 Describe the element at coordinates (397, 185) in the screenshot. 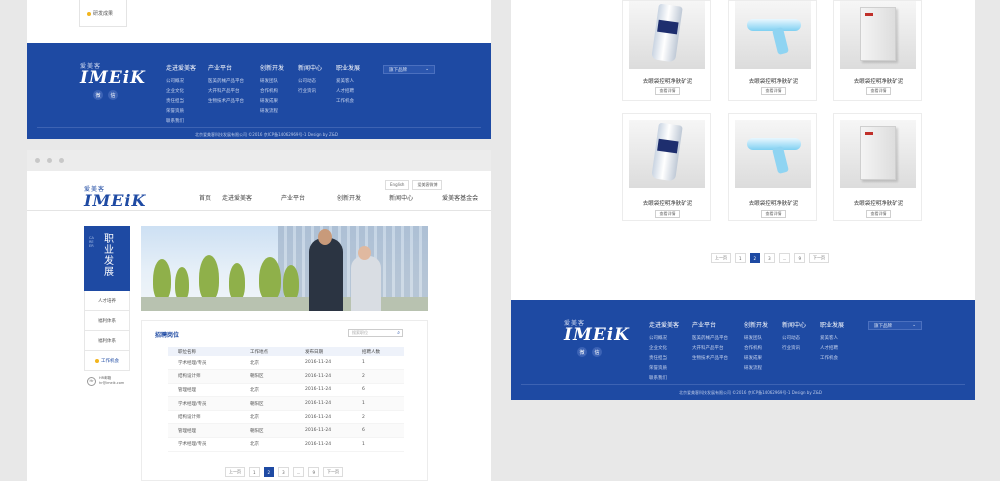

I see `lang-english-link: English` at that location.